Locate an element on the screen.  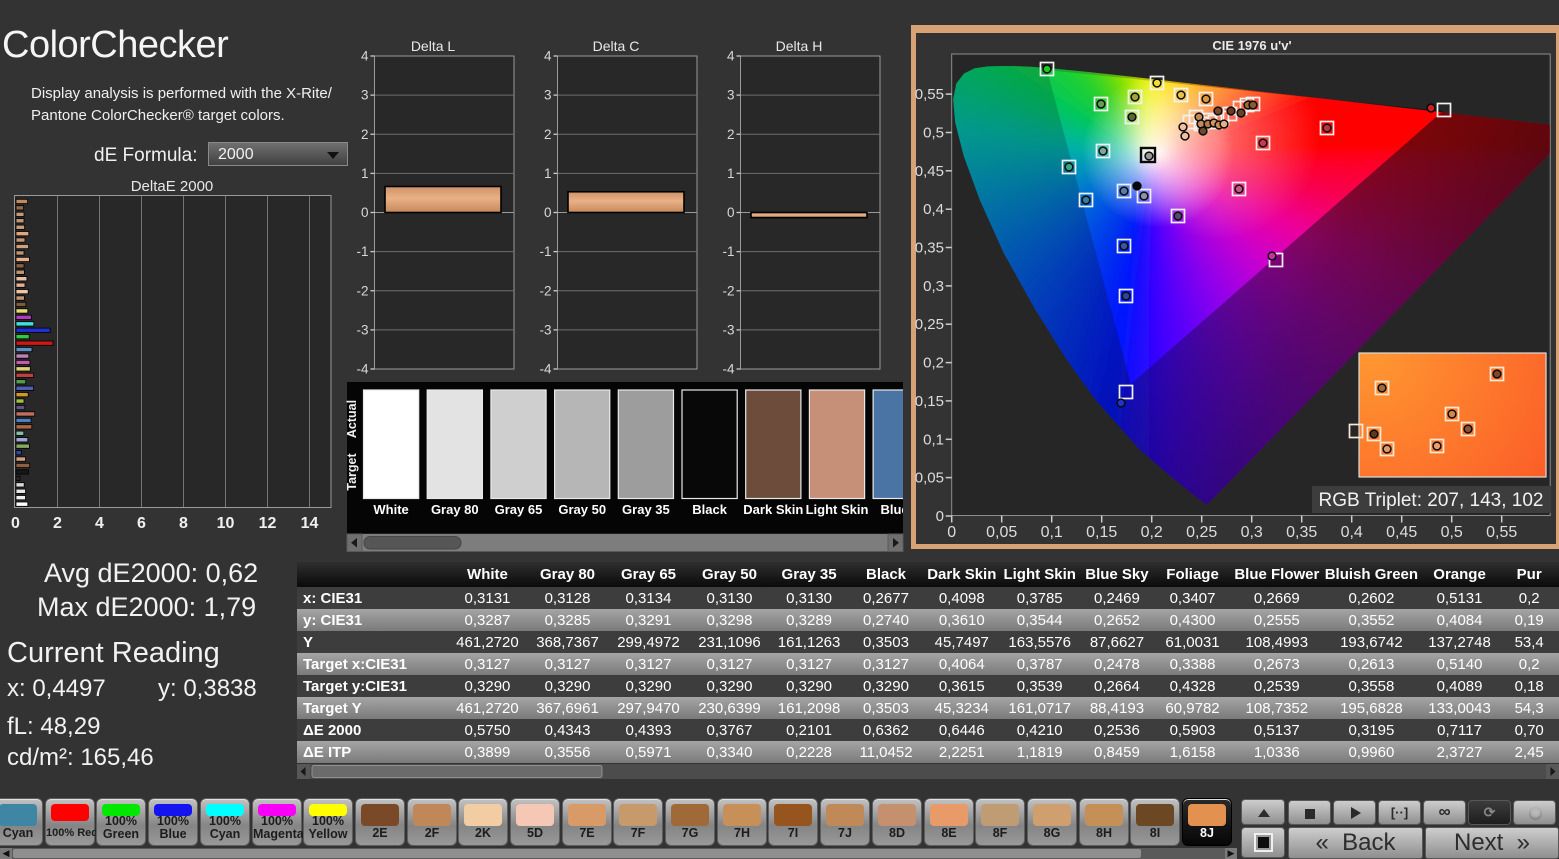
svg-text: White is located at coordinates (390, 509).